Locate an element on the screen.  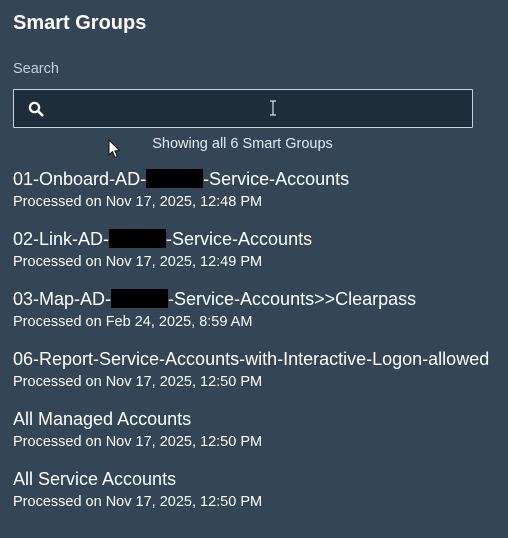
text-cursor-icon is located at coordinates (273, 108).